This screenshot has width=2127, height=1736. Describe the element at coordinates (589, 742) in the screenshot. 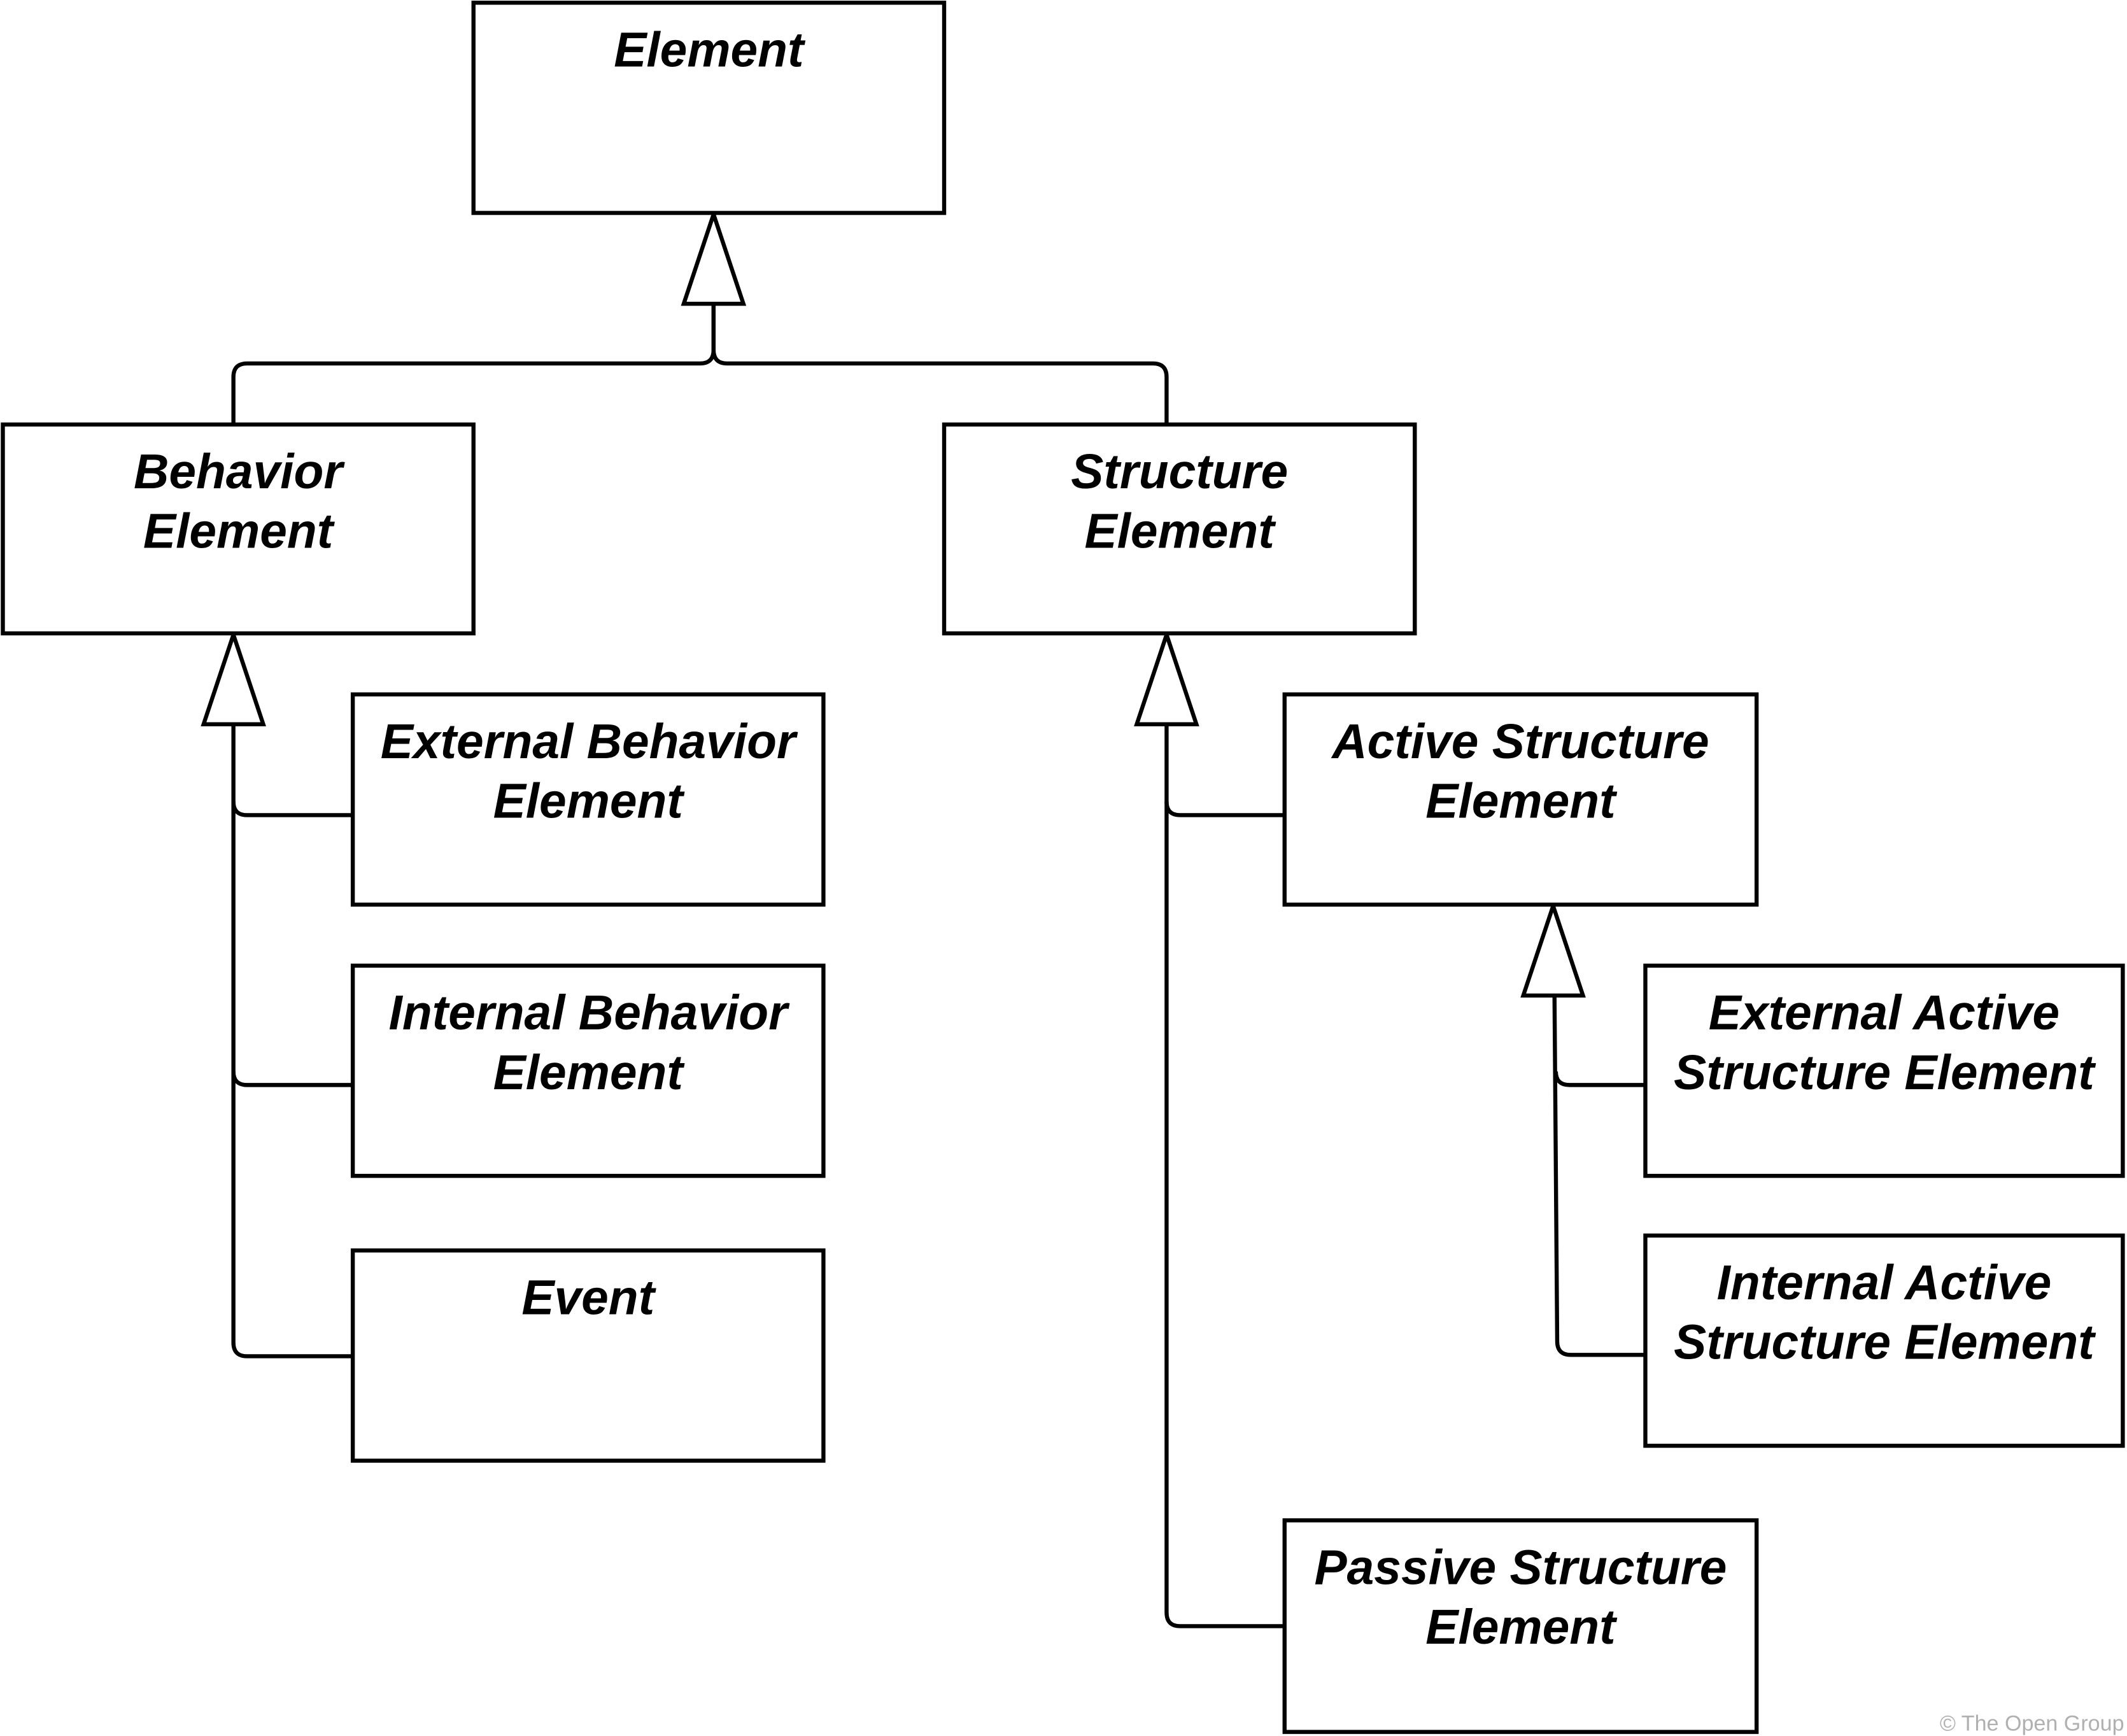

I see `external-behavior-element-label: External Behavior` at that location.